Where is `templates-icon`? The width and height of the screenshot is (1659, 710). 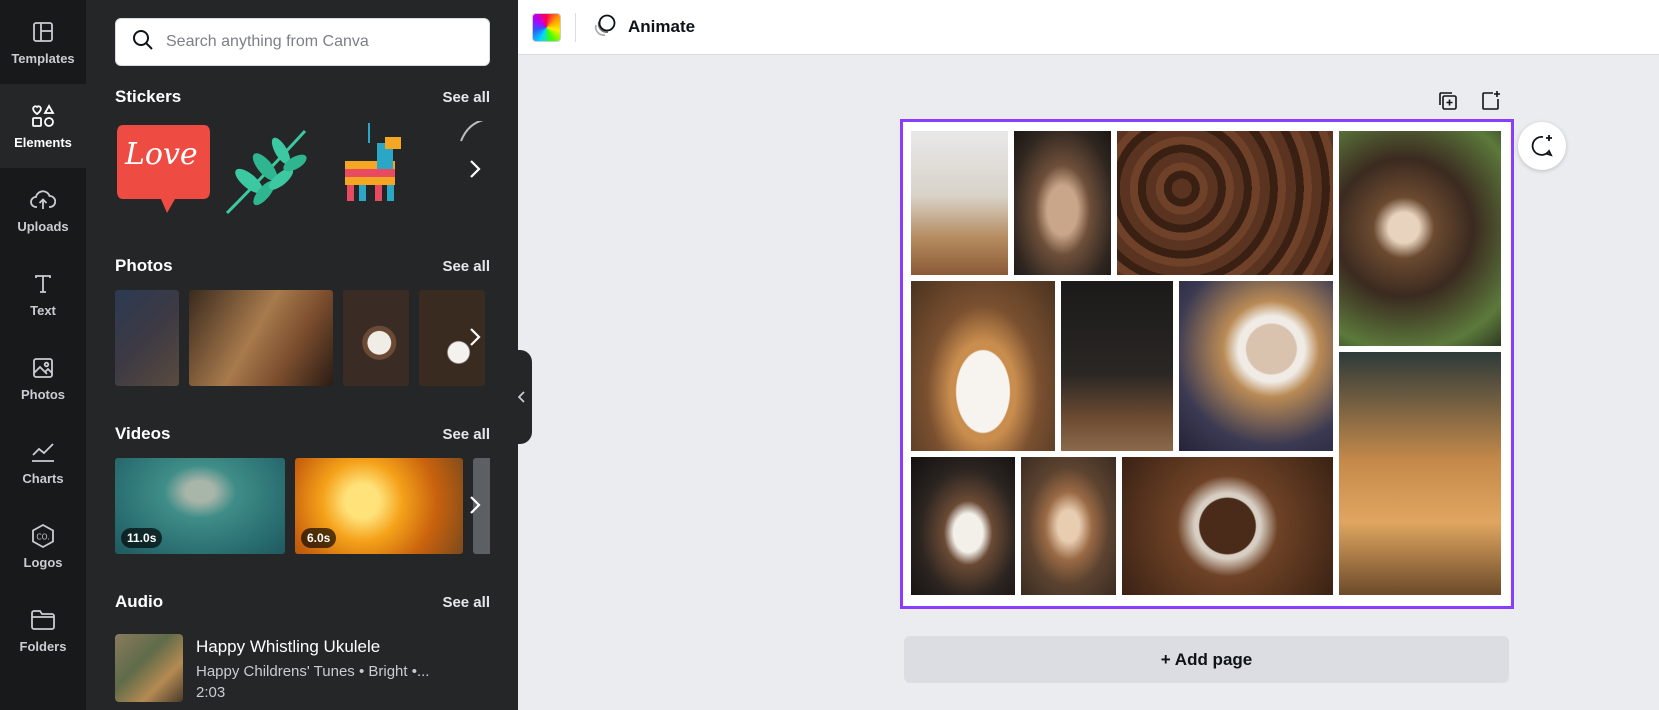 templates-icon is located at coordinates (43, 32).